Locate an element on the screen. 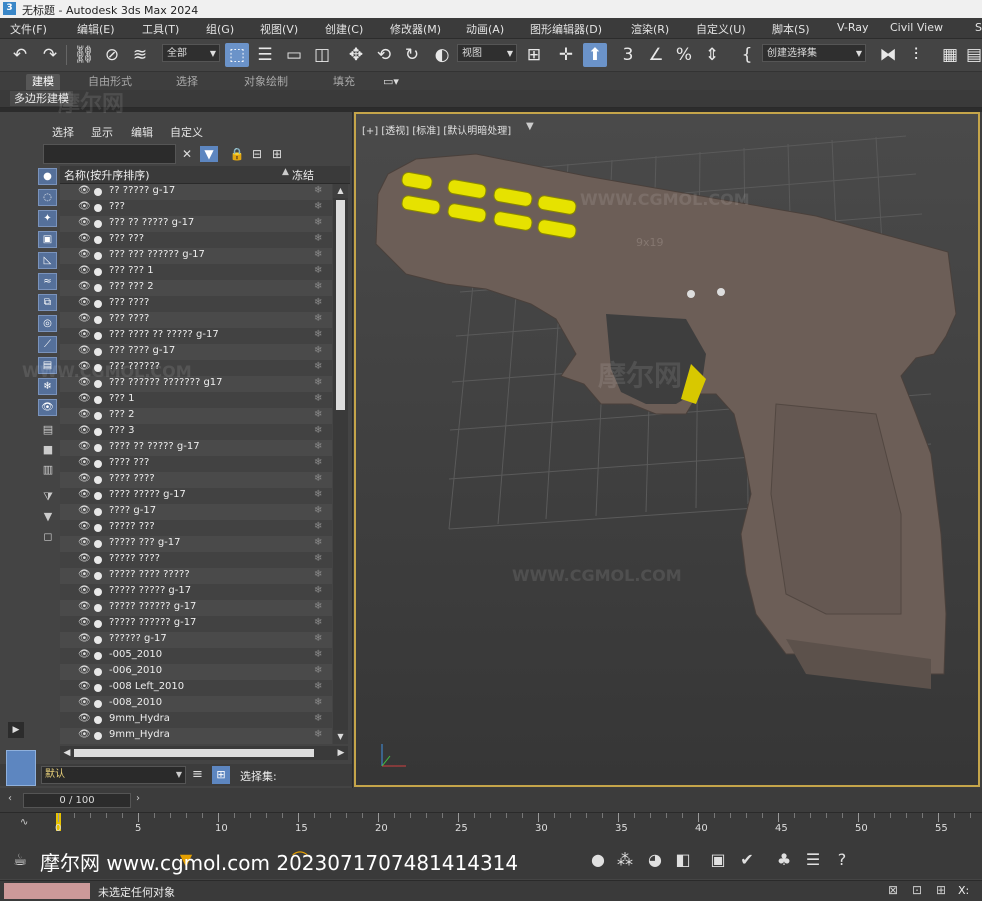 Image resolution: width=982 pixels, height=901 pixels. timeline: ∿ 0 5 10 15 20 25 30 35 40 45 50 55 is located at coordinates (491, 827).